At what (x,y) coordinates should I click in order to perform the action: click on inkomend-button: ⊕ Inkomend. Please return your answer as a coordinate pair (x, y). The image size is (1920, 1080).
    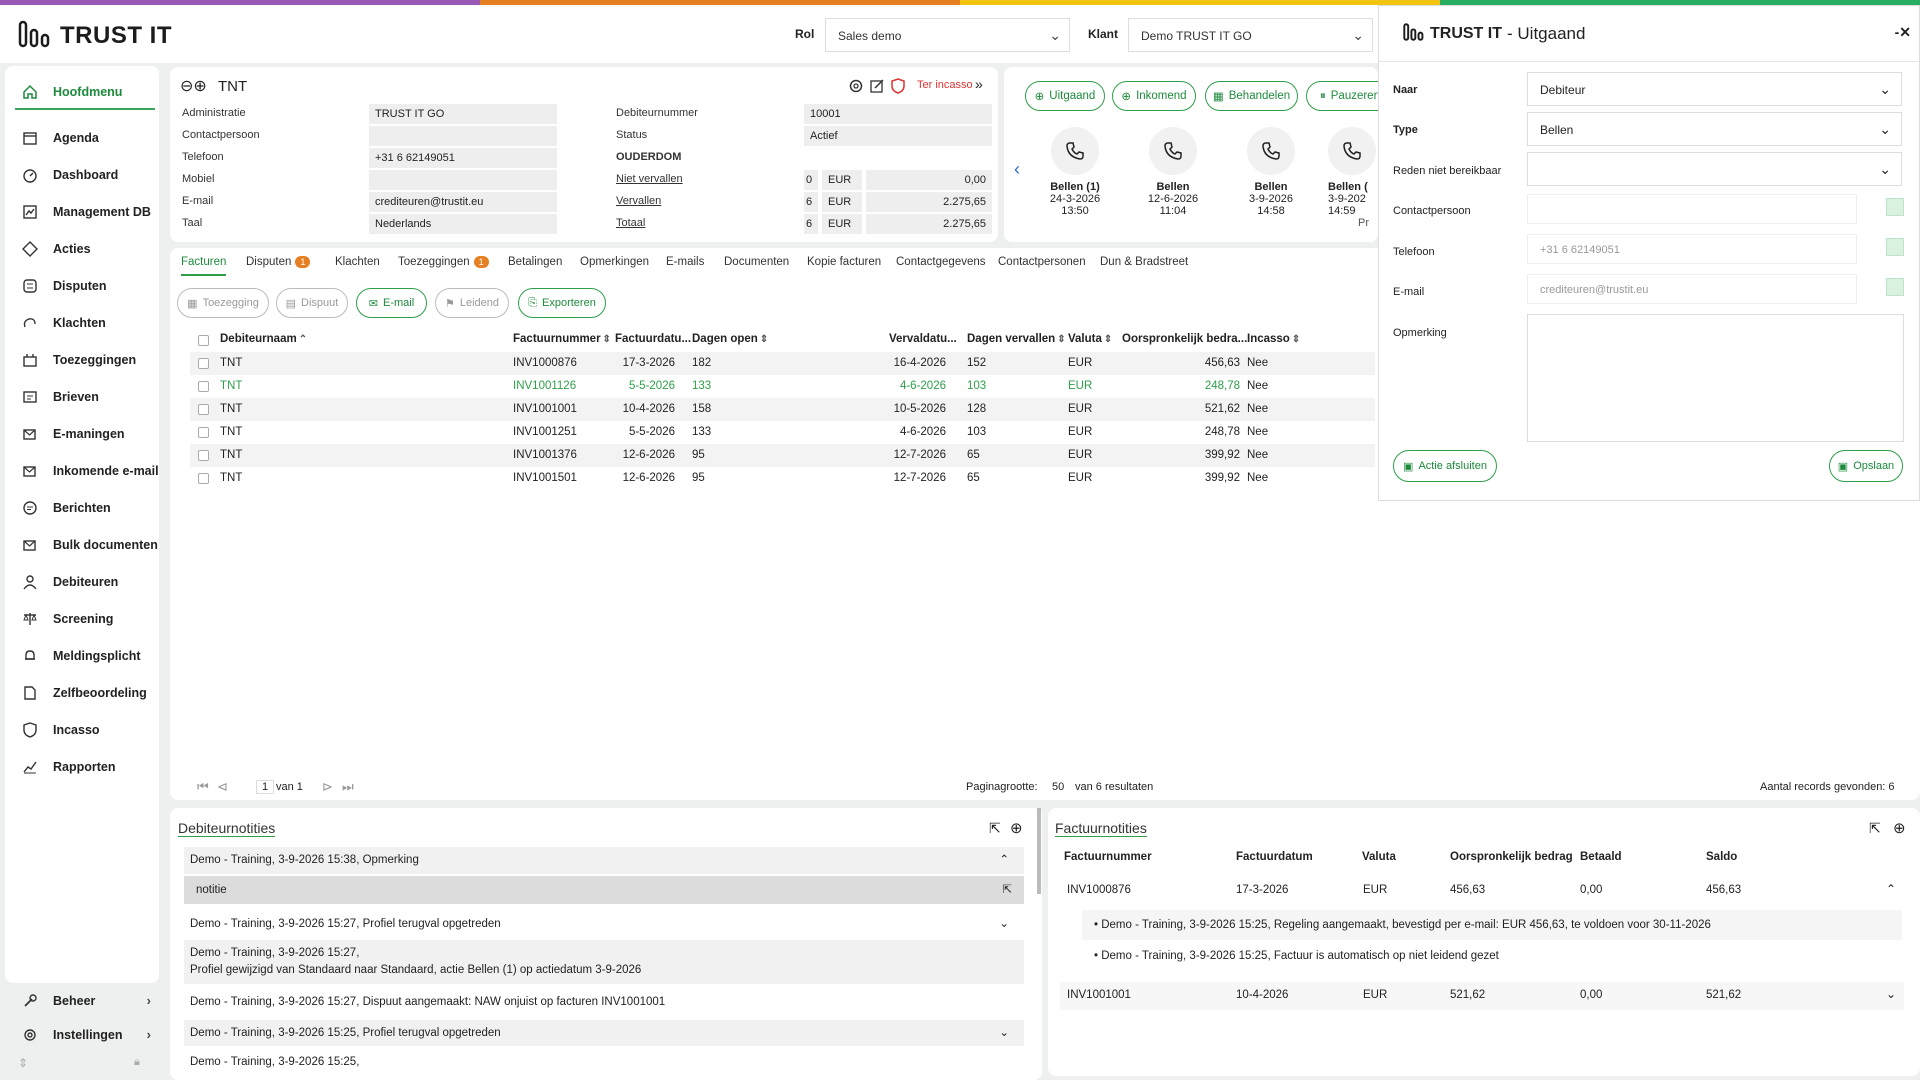
    Looking at the image, I should click on (1154, 96).